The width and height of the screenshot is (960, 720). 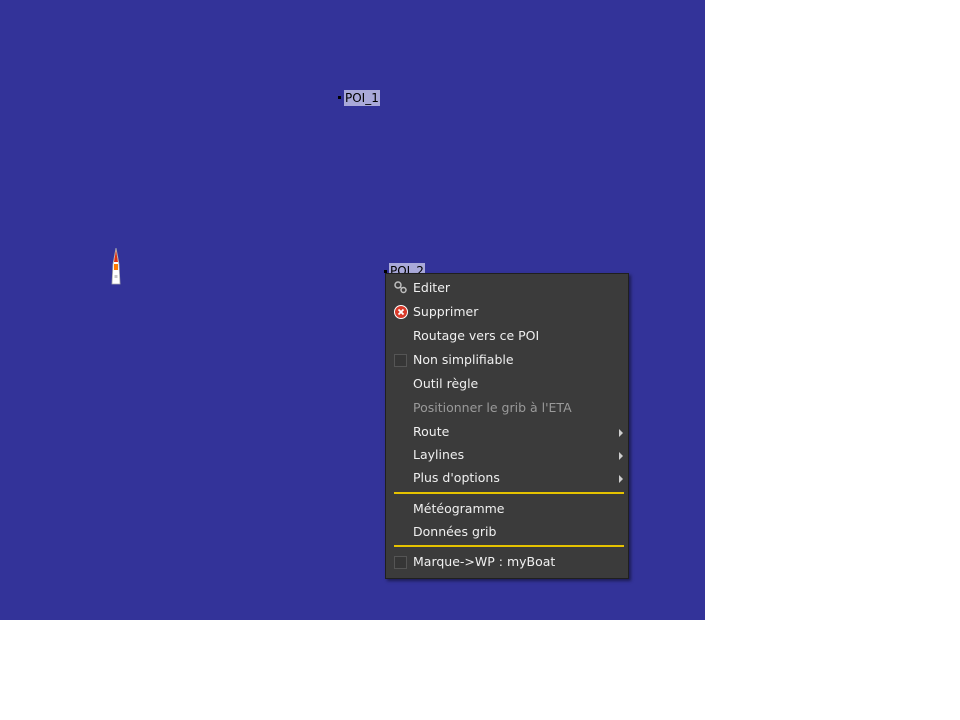 I want to click on menu-item-outil-regle: Outil règle, so click(x=507, y=384).